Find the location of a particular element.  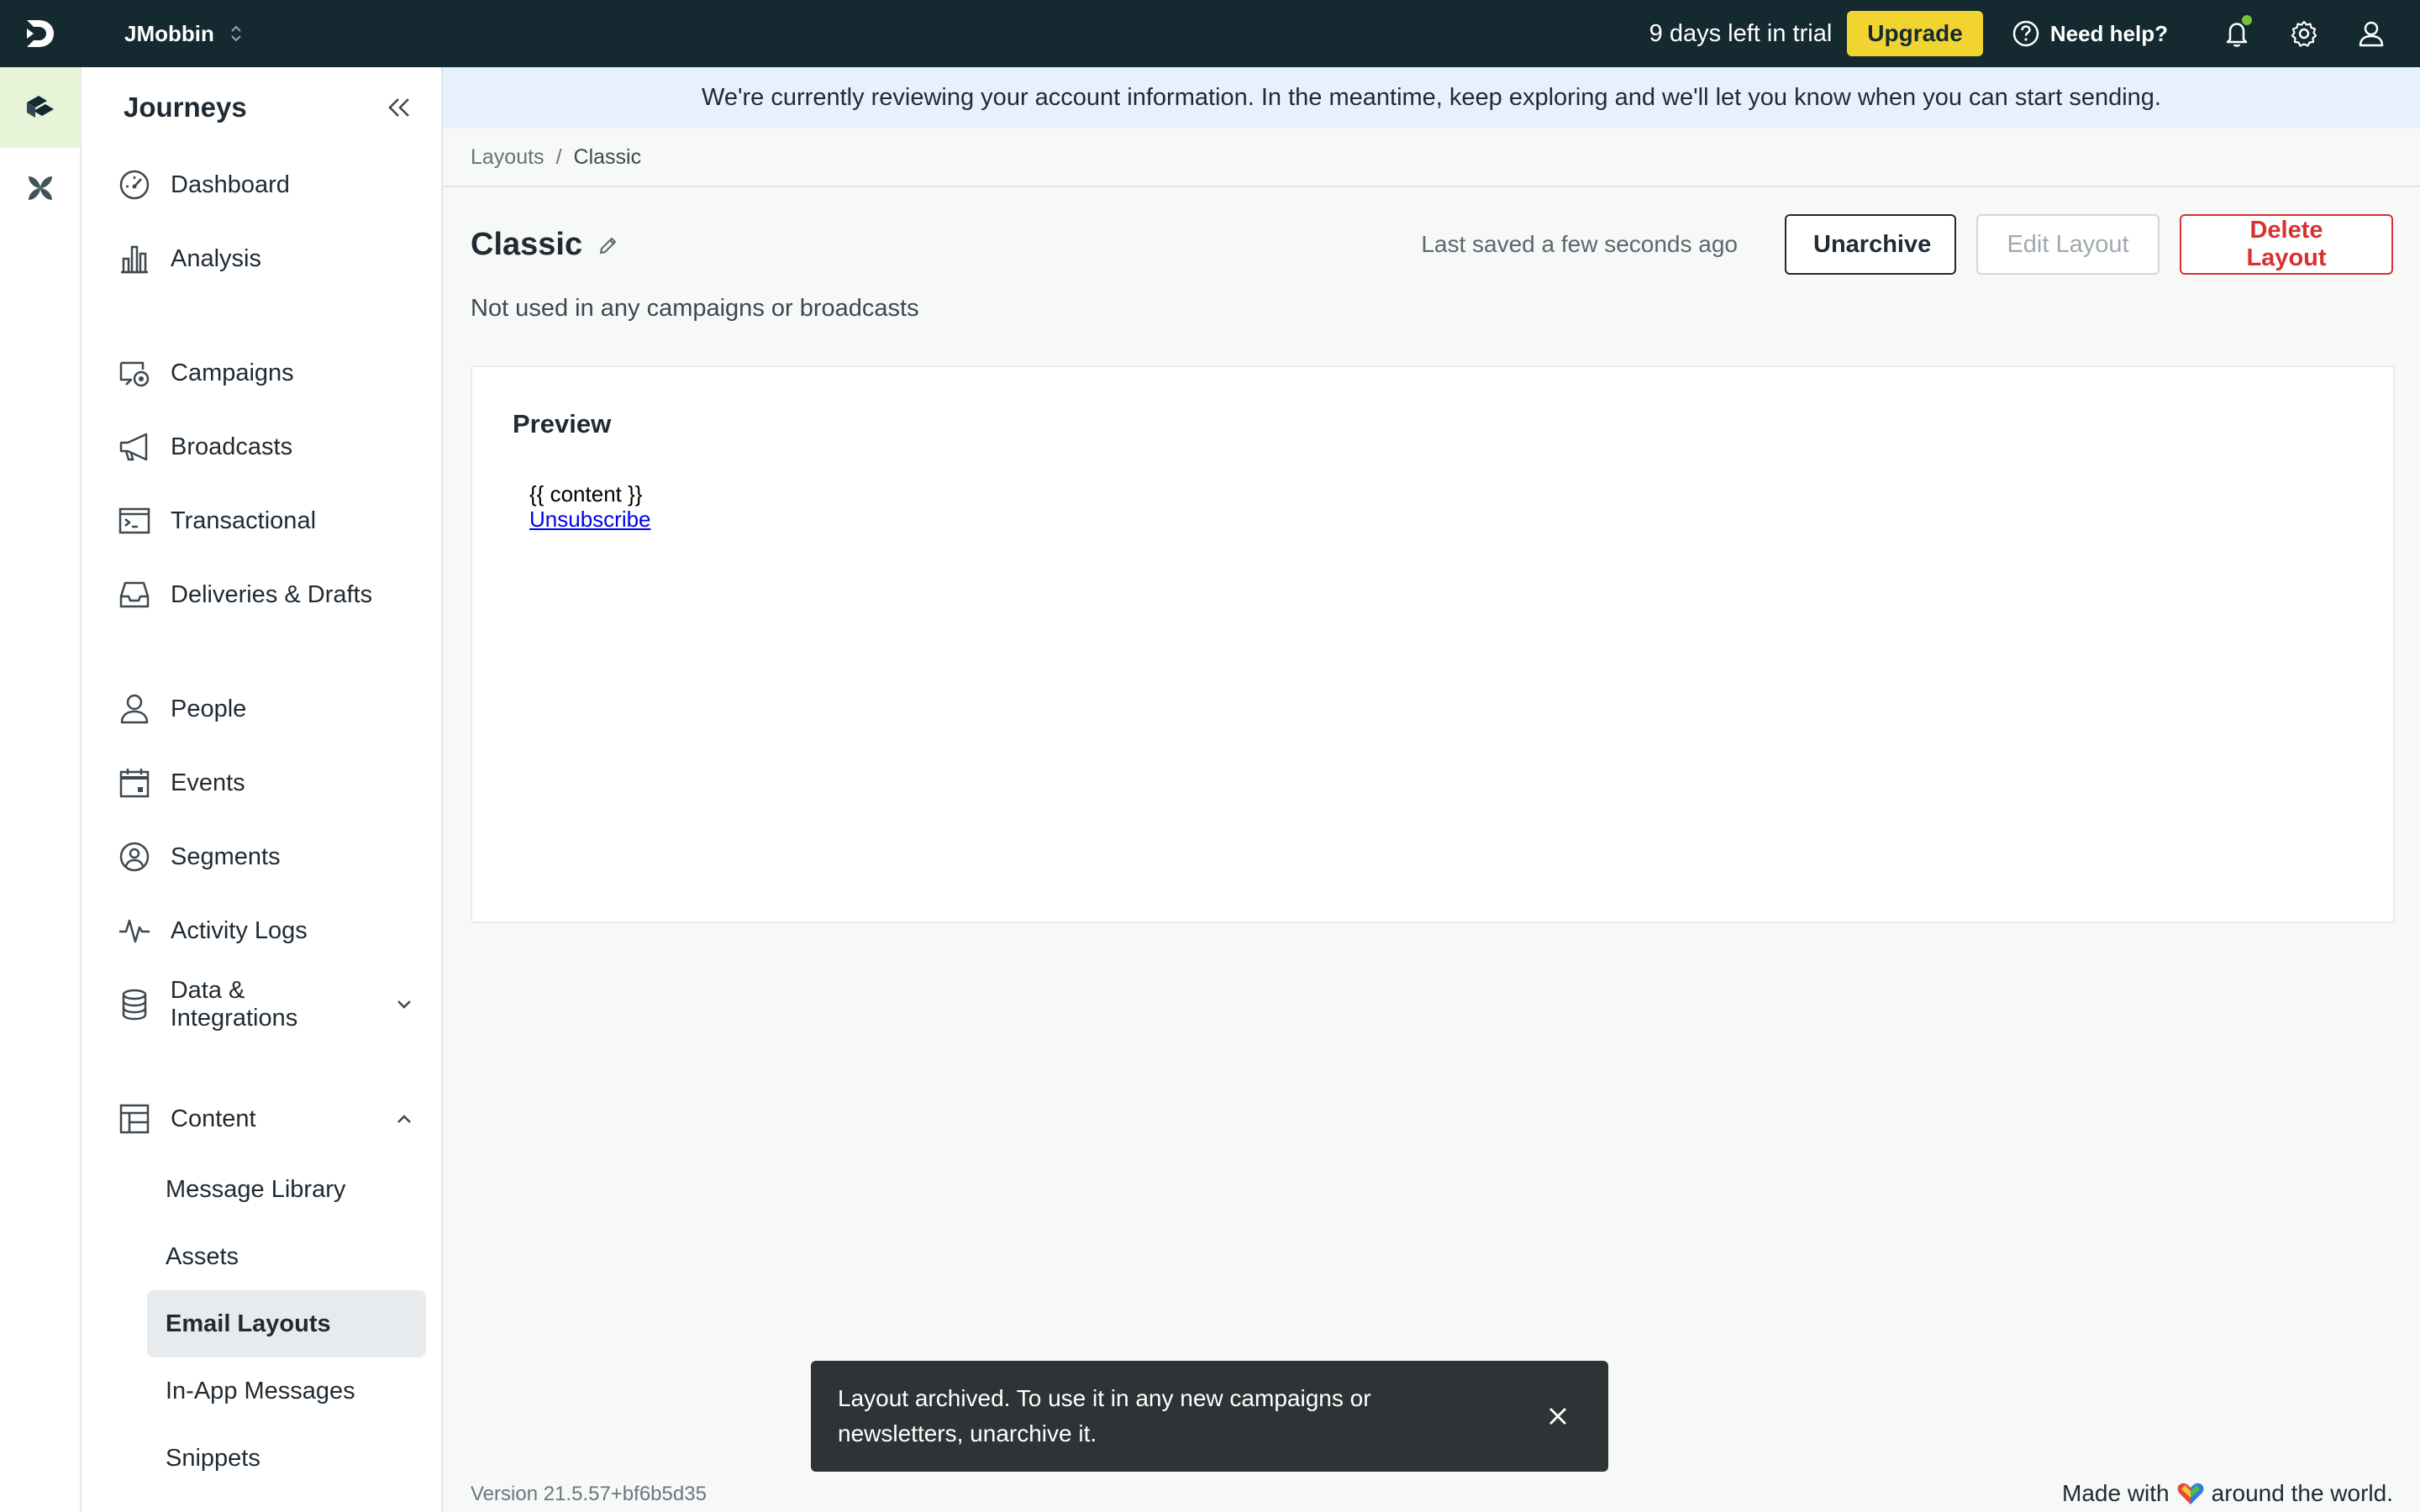

sidebar-subitem-email-layouts: Email Layouts is located at coordinates (286, 1323).